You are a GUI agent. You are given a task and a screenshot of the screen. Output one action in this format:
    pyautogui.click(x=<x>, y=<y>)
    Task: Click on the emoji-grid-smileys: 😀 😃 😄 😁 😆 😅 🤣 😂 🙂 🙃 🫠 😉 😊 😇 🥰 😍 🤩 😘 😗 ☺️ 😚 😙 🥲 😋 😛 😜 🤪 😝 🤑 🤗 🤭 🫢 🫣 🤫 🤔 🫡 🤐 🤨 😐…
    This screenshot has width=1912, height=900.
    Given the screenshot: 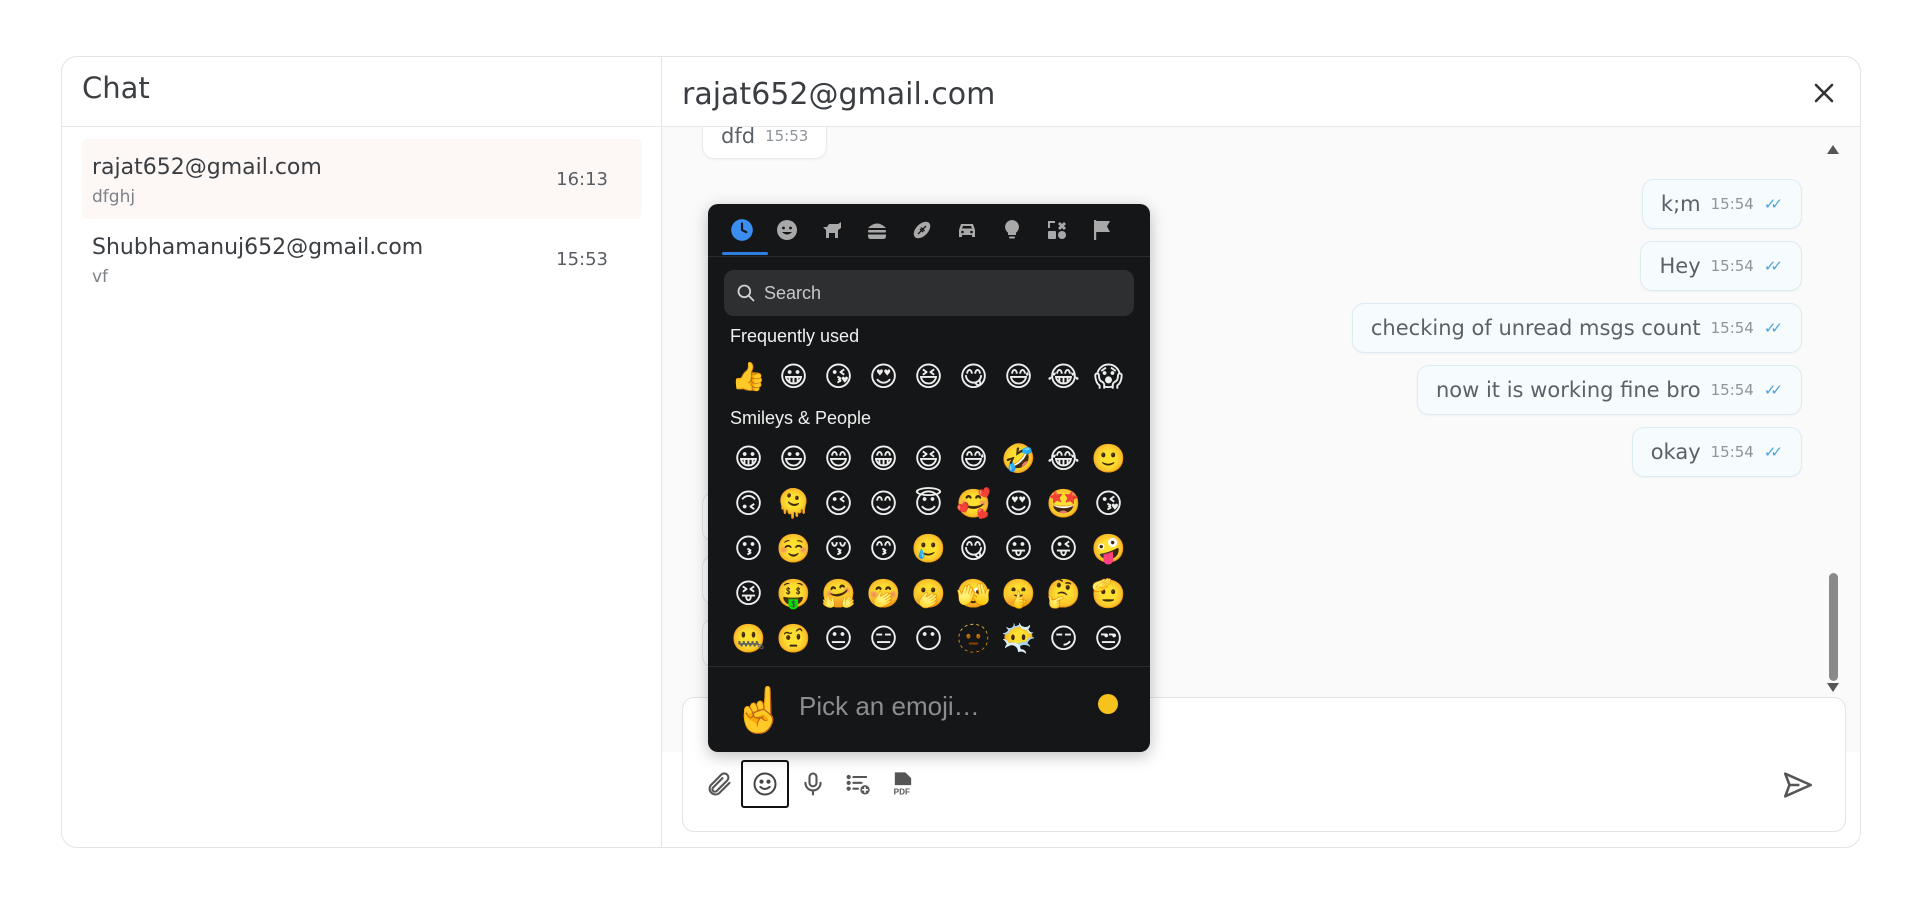 What is the action you would take?
    pyautogui.click(x=928, y=548)
    